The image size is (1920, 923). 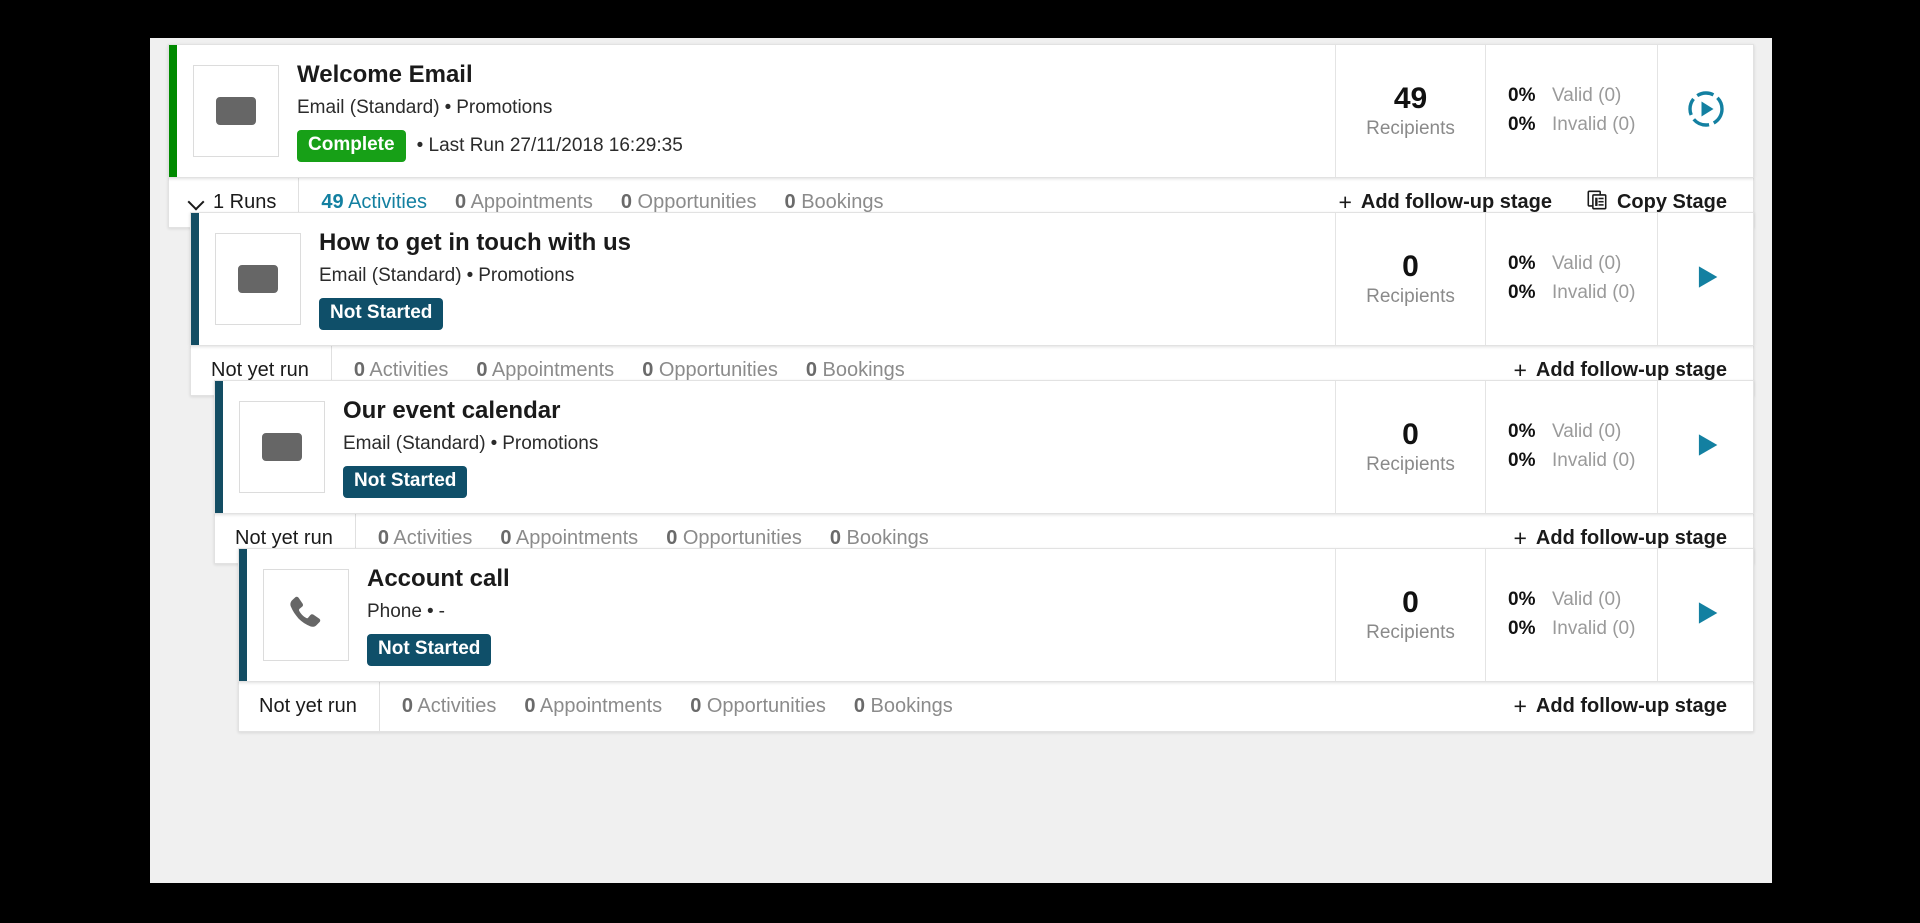 I want to click on copy-stage-label: Copy Stage, so click(x=1671, y=202).